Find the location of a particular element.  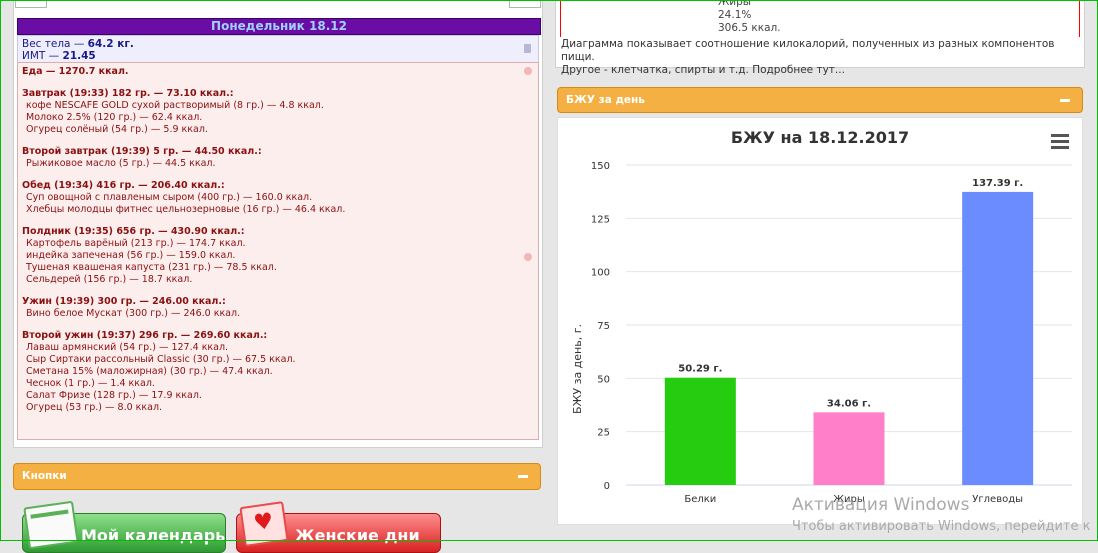

next-day-button is located at coordinates (525, 4).